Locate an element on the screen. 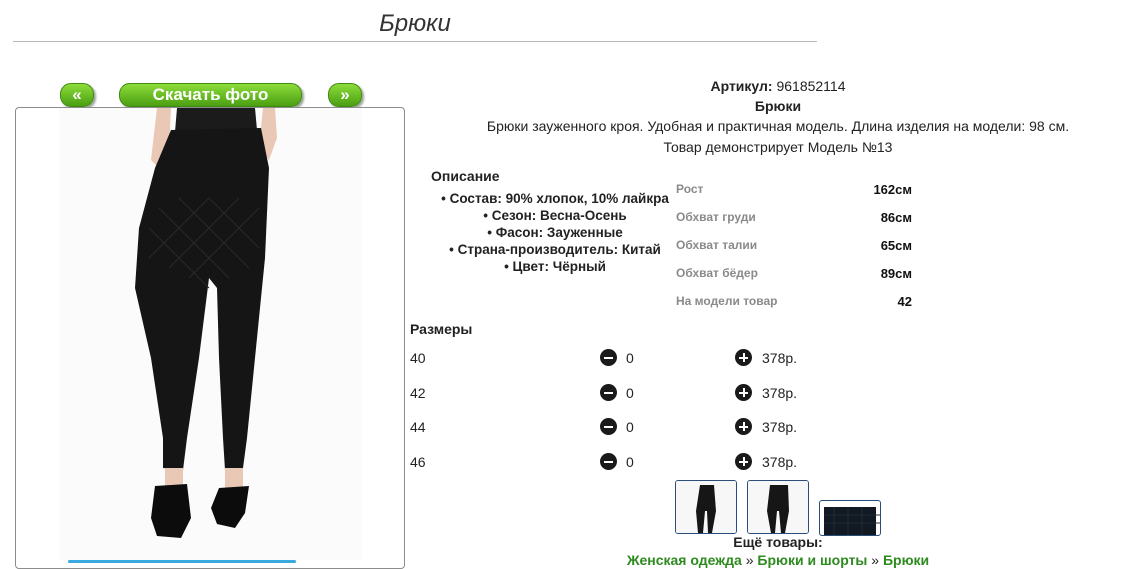 This screenshot has width=1123, height=569. category-breadcrumb: Женская одежда » Брюки и шорты » Брюки is located at coordinates (766, 560).